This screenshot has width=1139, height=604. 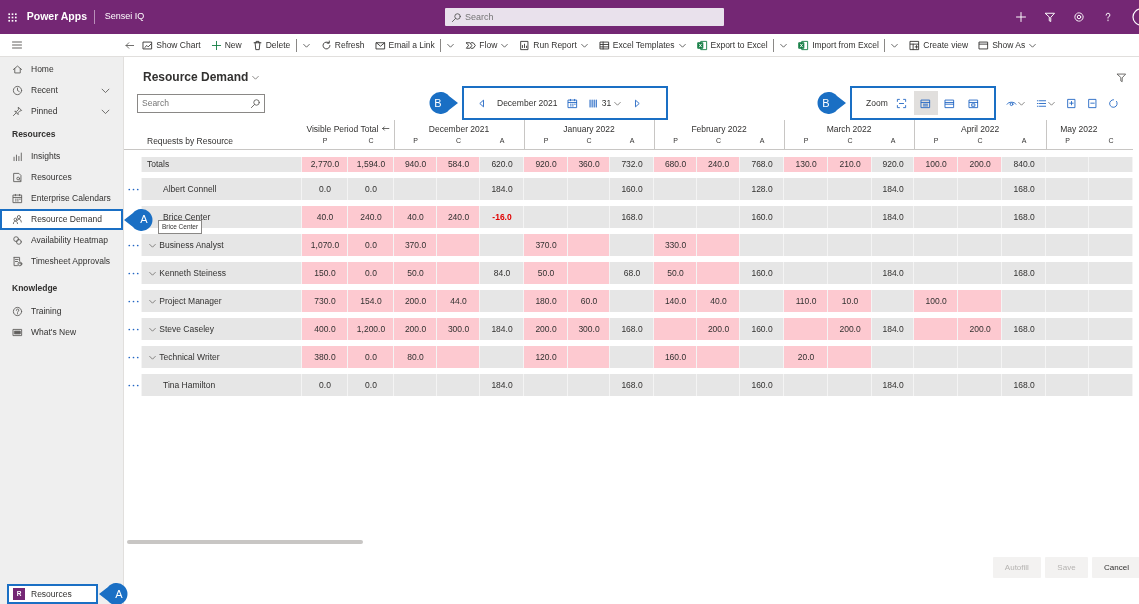 I want to click on command-button: Flow, so click(x=487, y=45).